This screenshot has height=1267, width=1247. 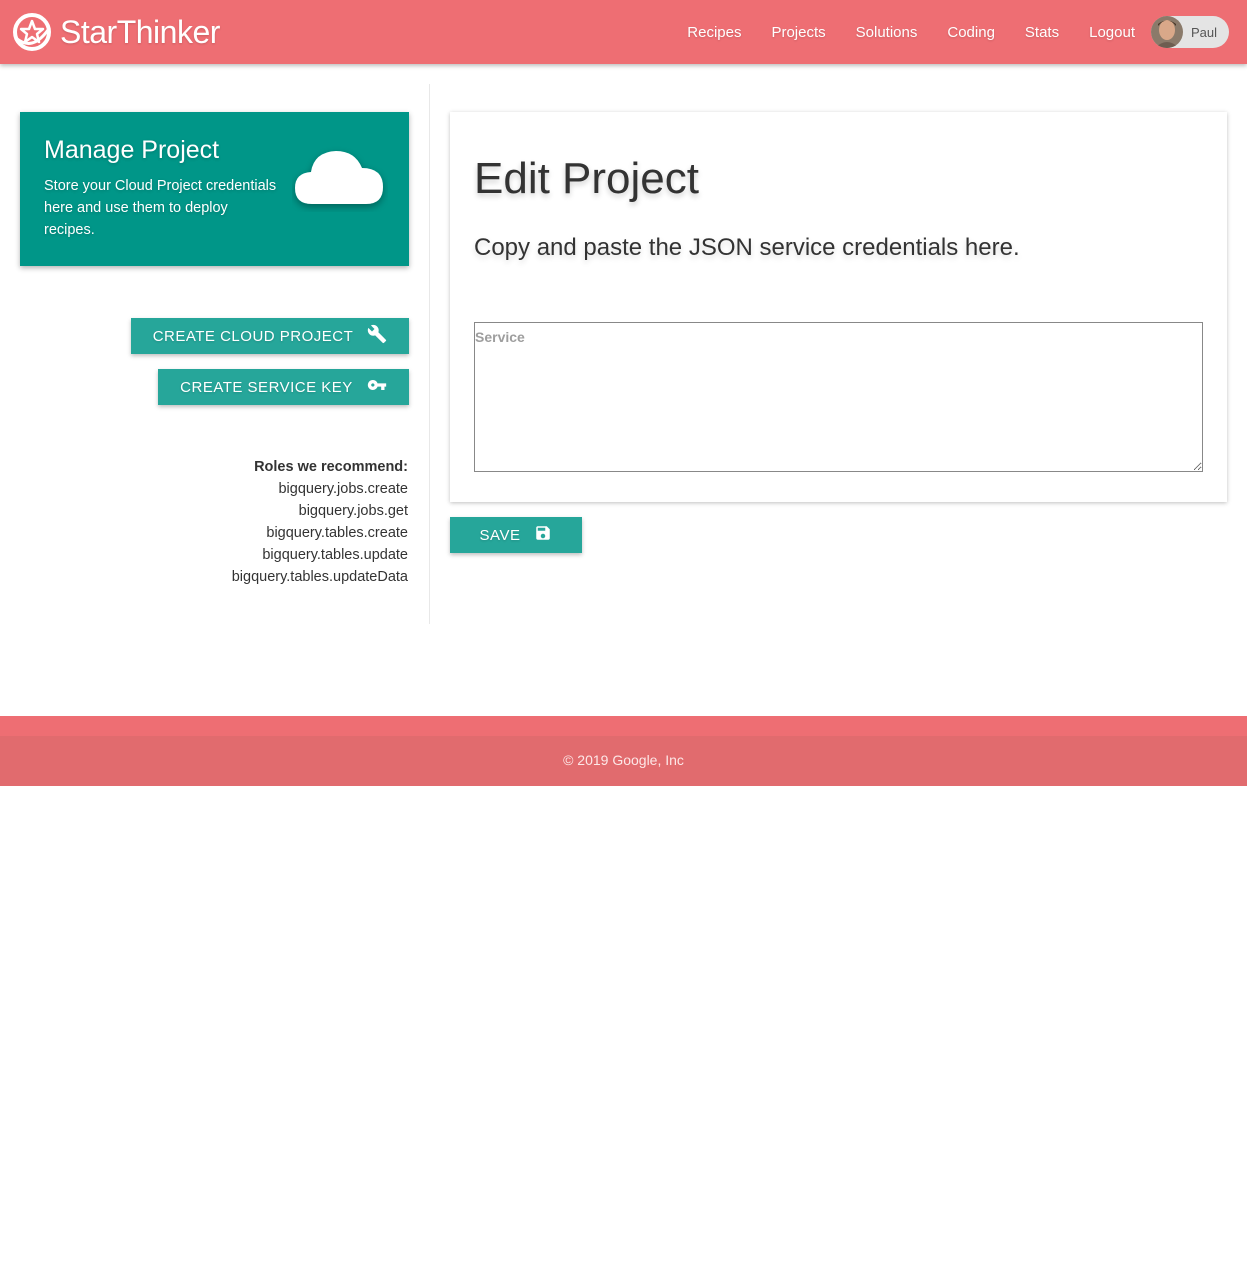 What do you see at coordinates (887, 32) in the screenshot?
I see `nav-solutions: Solutions` at bounding box center [887, 32].